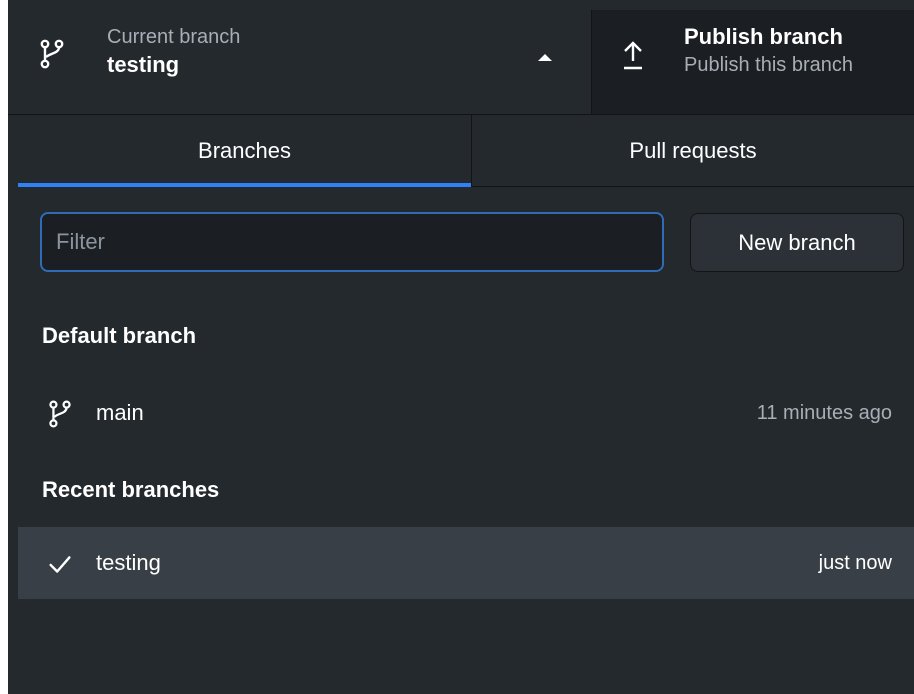  I want to click on current-branch-text: Current branch testing, so click(173, 52).